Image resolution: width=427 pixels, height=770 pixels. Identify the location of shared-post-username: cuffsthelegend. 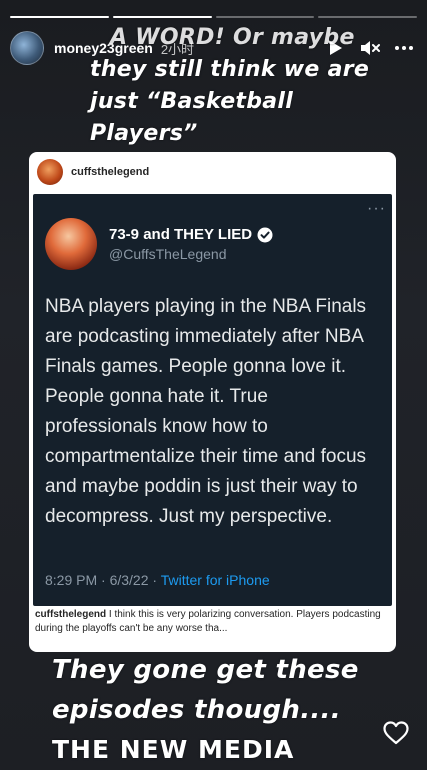
(110, 172).